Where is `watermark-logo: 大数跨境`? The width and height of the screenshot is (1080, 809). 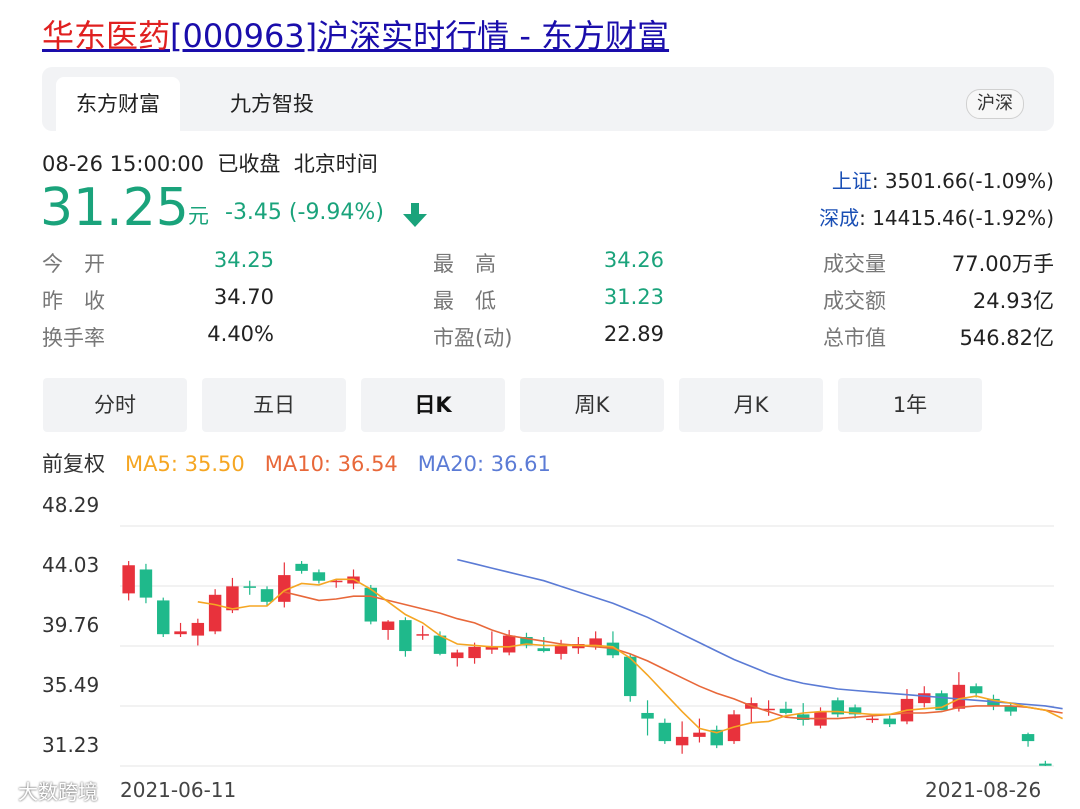
watermark-logo: 大数跨境 is located at coordinates (58, 792).